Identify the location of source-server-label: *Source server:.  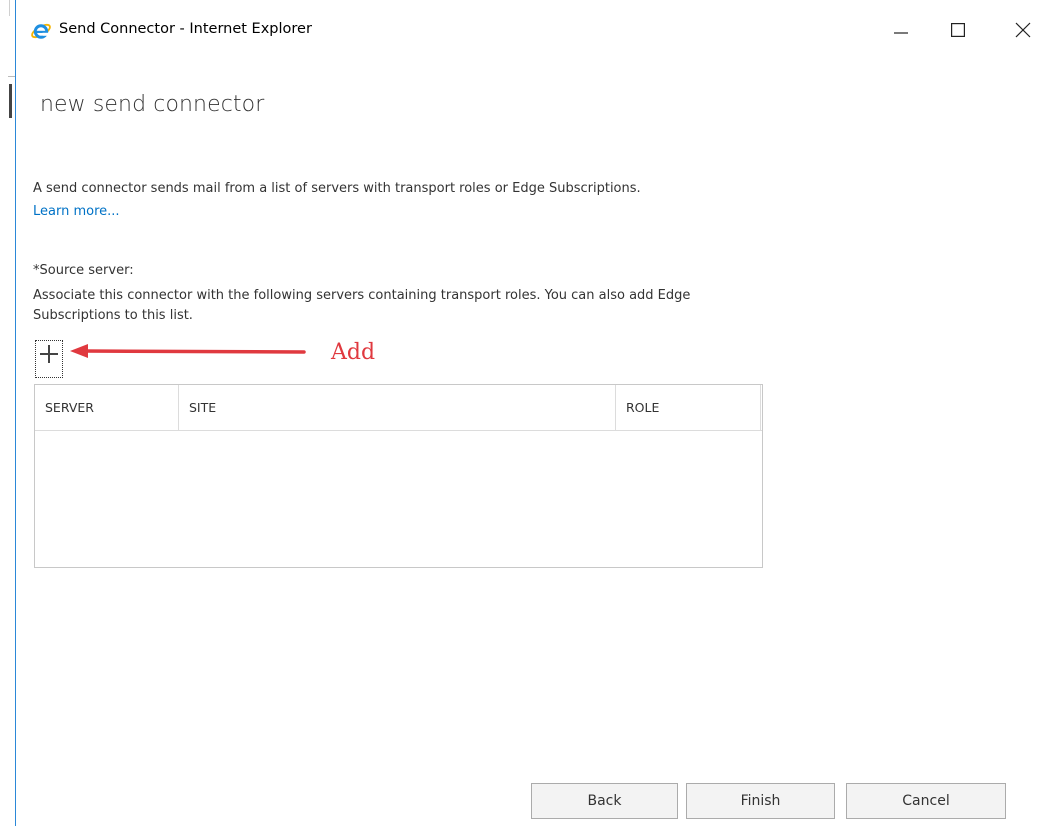
(83, 270).